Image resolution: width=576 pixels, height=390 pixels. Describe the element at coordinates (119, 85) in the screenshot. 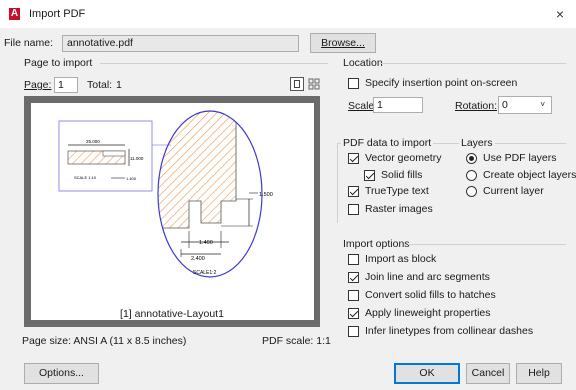

I see `total-value: 1` at that location.